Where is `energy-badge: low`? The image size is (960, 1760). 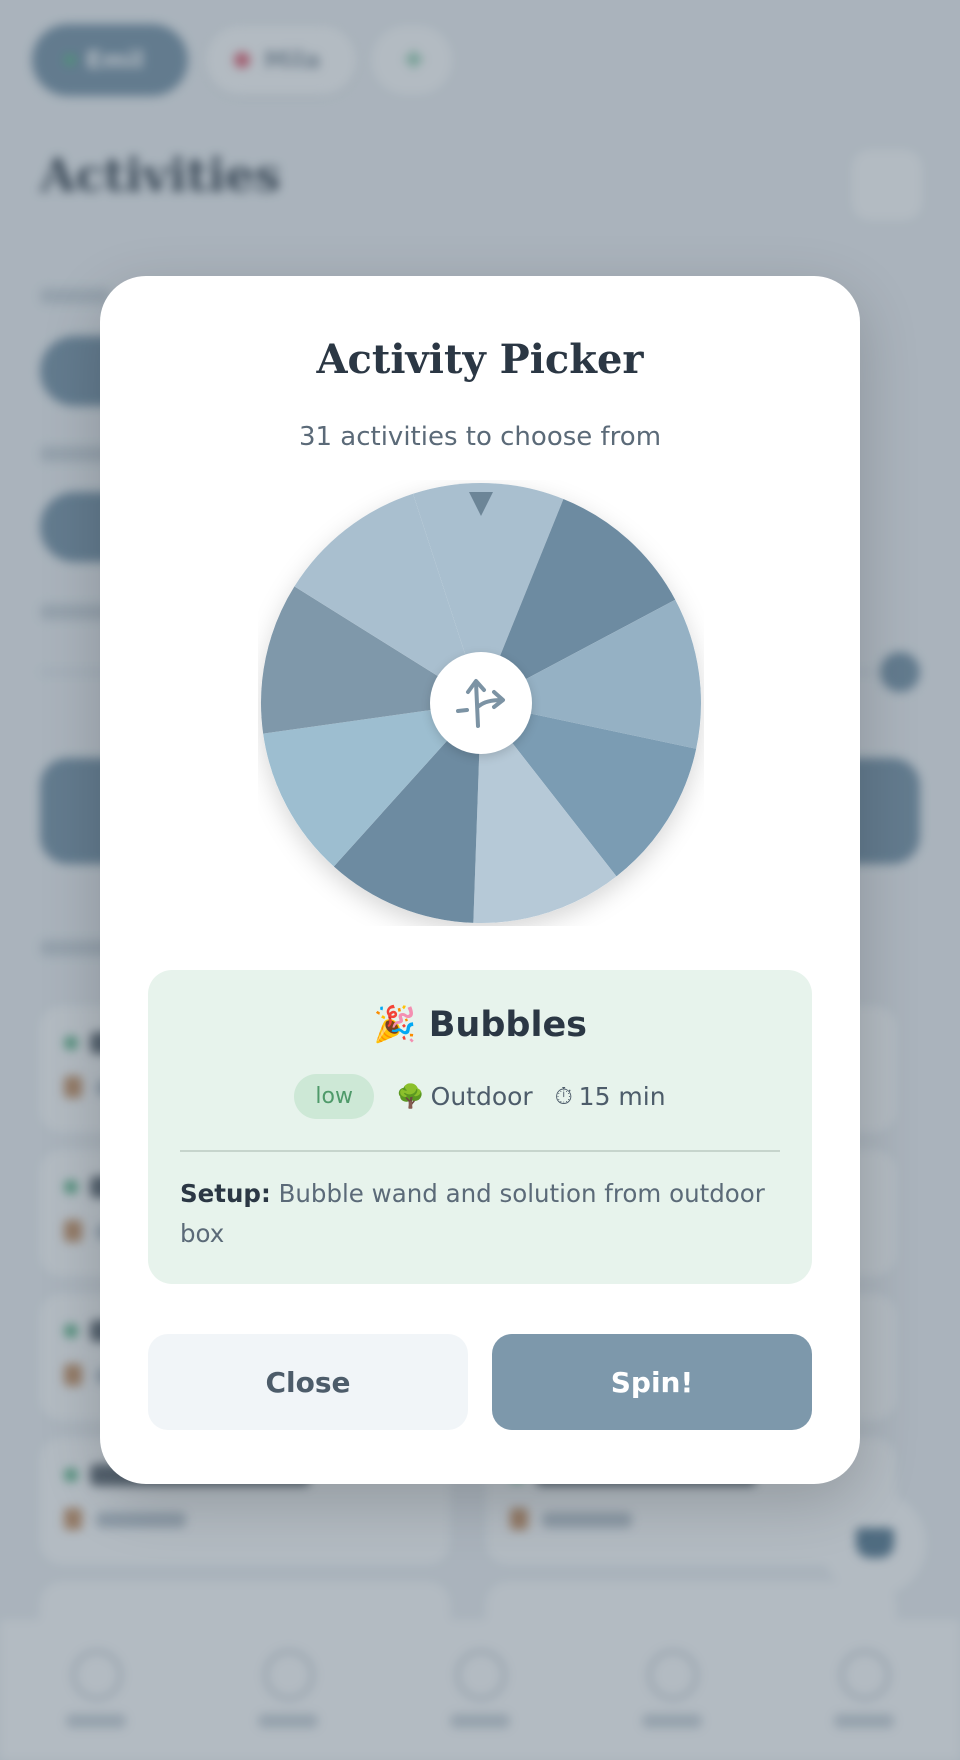
energy-badge: low is located at coordinates (334, 1096).